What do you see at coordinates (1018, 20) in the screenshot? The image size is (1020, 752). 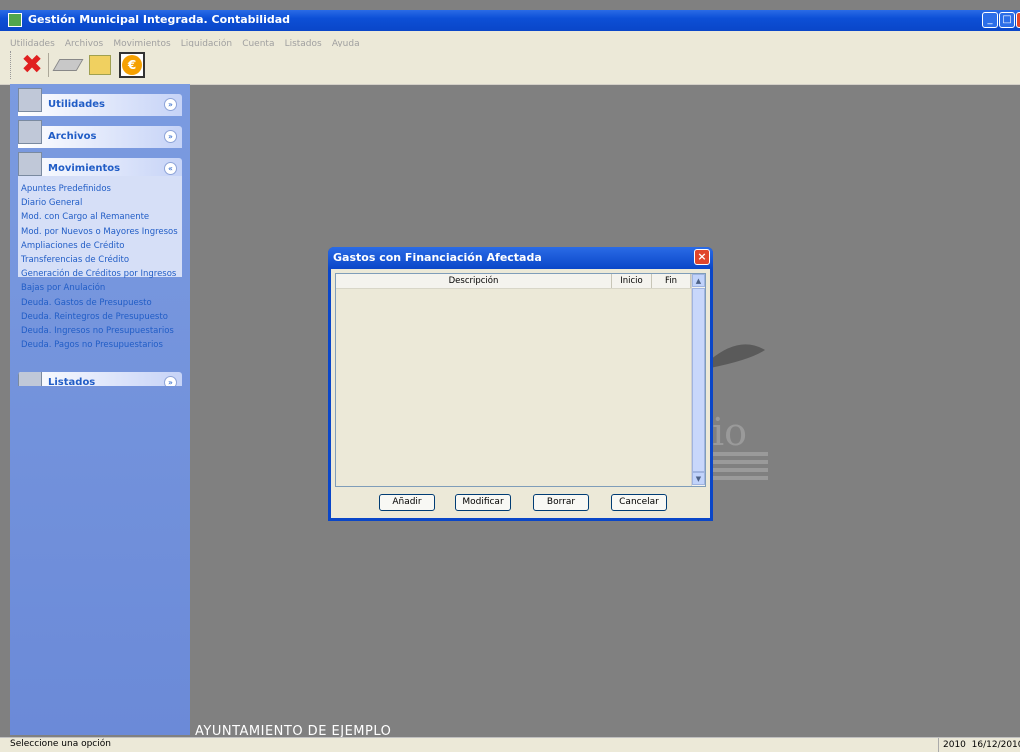 I see `close-window-icon: ×` at bounding box center [1018, 20].